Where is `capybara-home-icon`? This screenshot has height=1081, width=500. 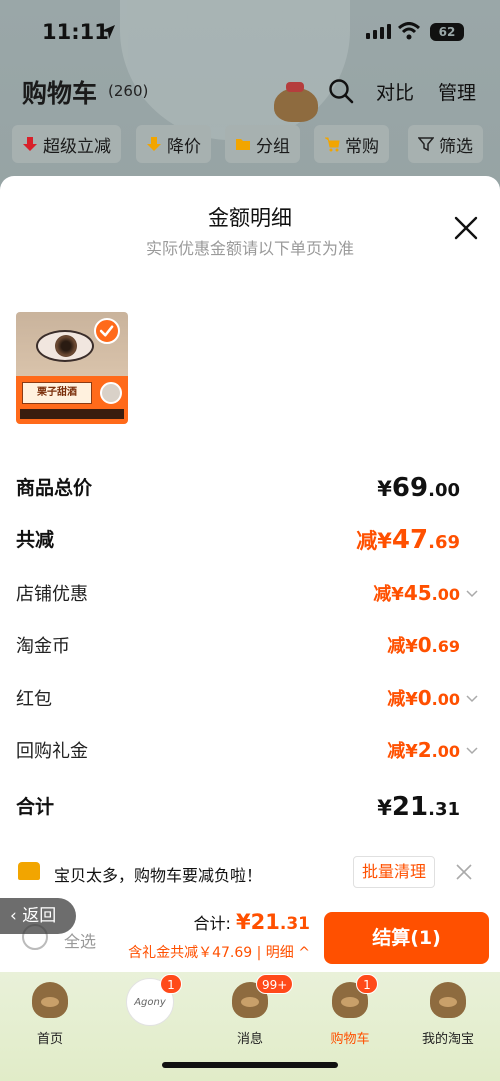 capybara-home-icon is located at coordinates (50, 1000).